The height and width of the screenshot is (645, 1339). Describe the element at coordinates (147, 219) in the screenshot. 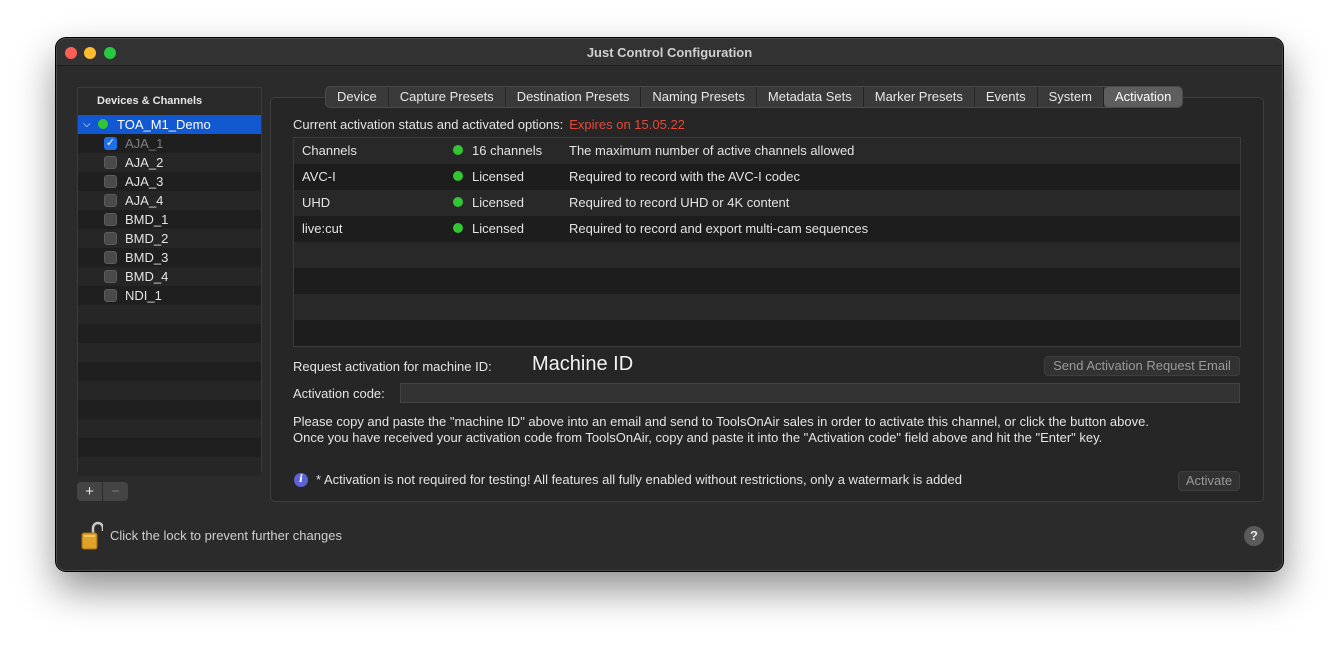

I see `channel-label: BMD_1` at that location.